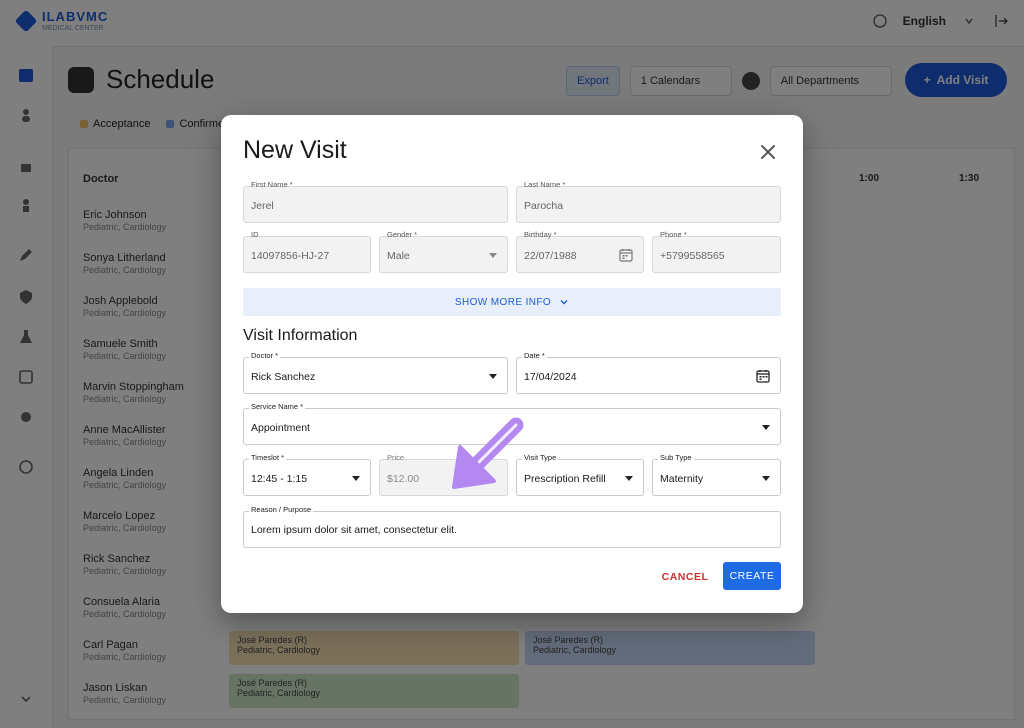 This screenshot has height=728, width=1024. Describe the element at coordinates (402, 234) in the screenshot. I see `gender-label: Gender *` at that location.